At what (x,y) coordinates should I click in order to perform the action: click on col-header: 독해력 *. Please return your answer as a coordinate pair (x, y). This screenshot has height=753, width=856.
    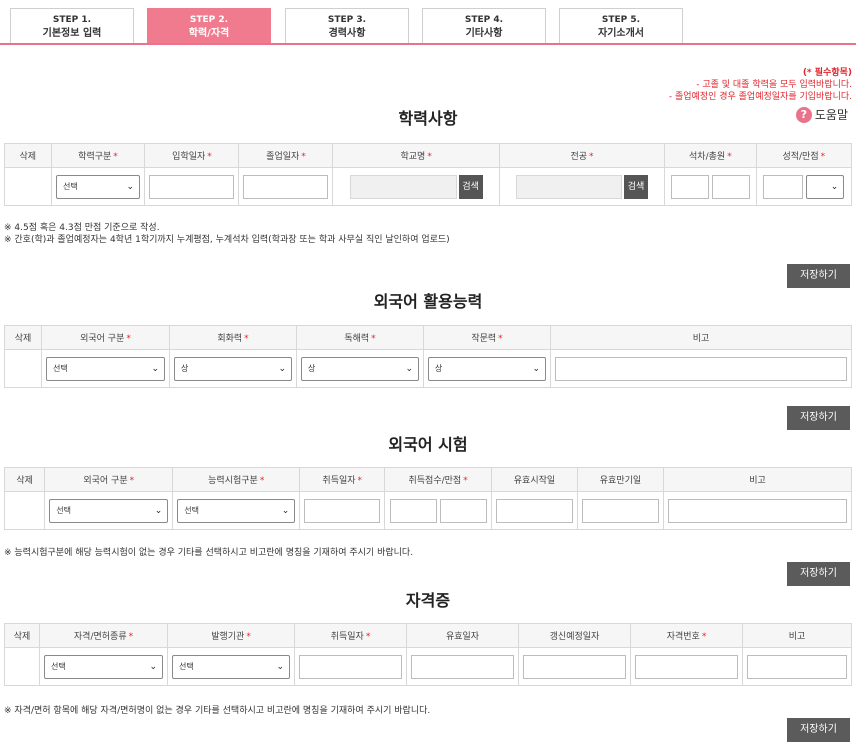
    Looking at the image, I should click on (360, 337).